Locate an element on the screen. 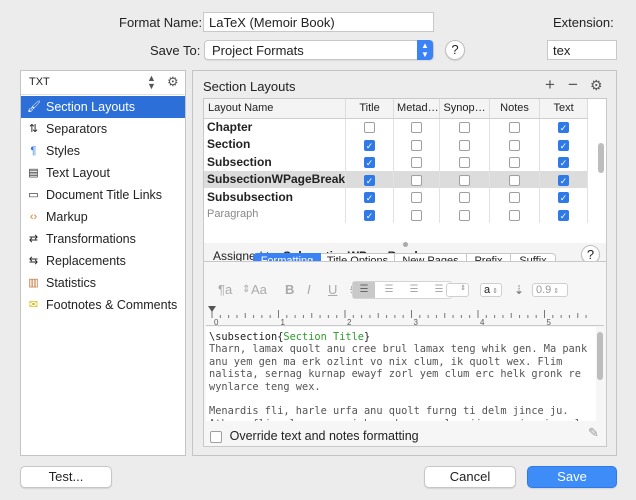 The height and width of the screenshot is (500, 636). text-color-select: a ⇕ is located at coordinates (491, 290).